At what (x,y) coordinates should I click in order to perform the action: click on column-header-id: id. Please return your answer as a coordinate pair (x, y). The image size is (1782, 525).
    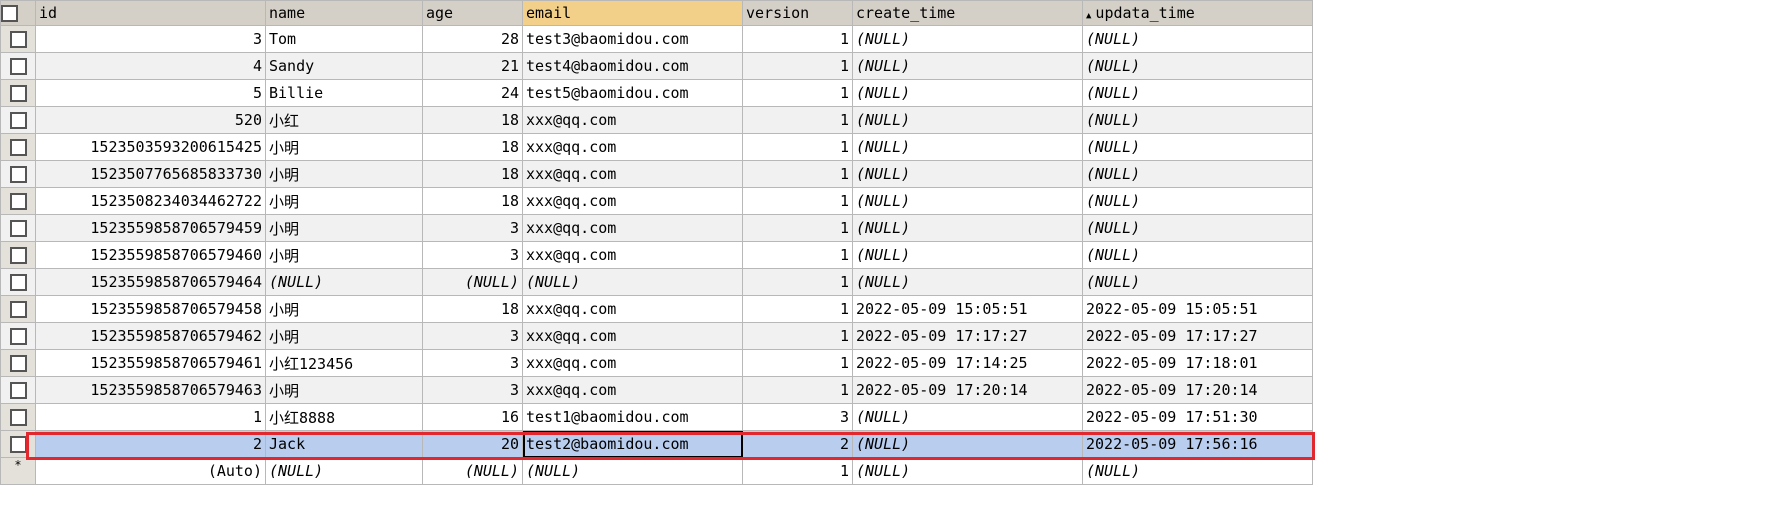
    Looking at the image, I should click on (150, 13).